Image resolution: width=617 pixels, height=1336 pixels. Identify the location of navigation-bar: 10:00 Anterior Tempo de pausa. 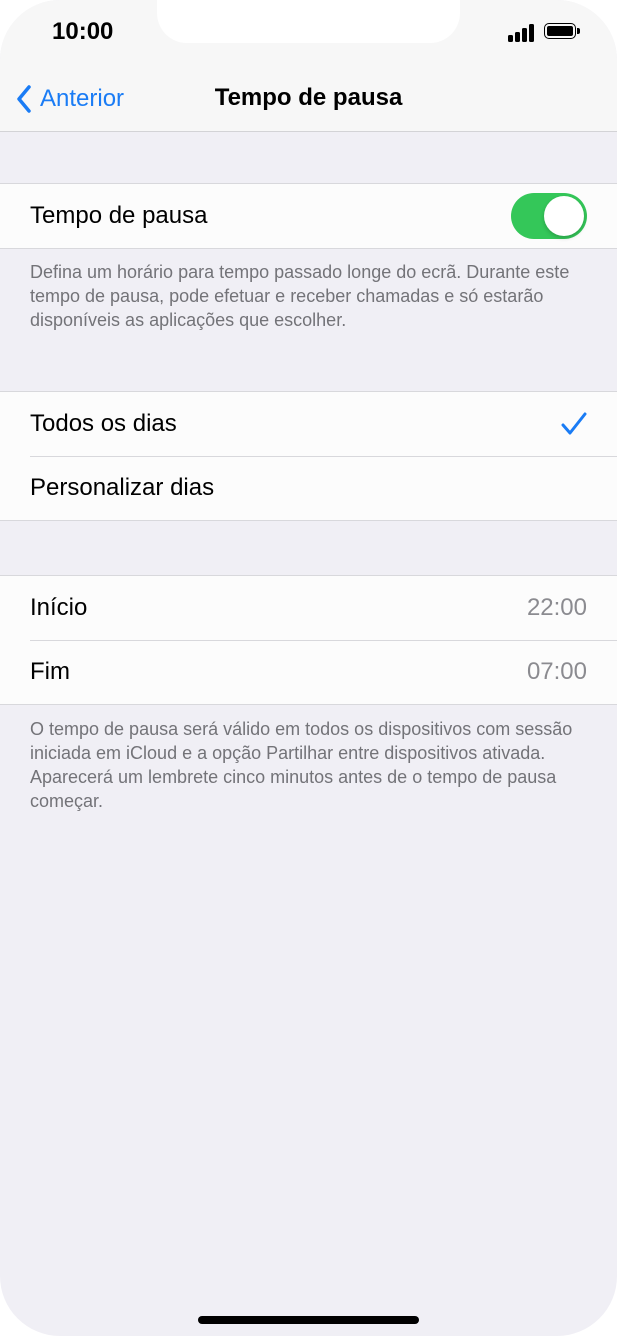
(308, 66).